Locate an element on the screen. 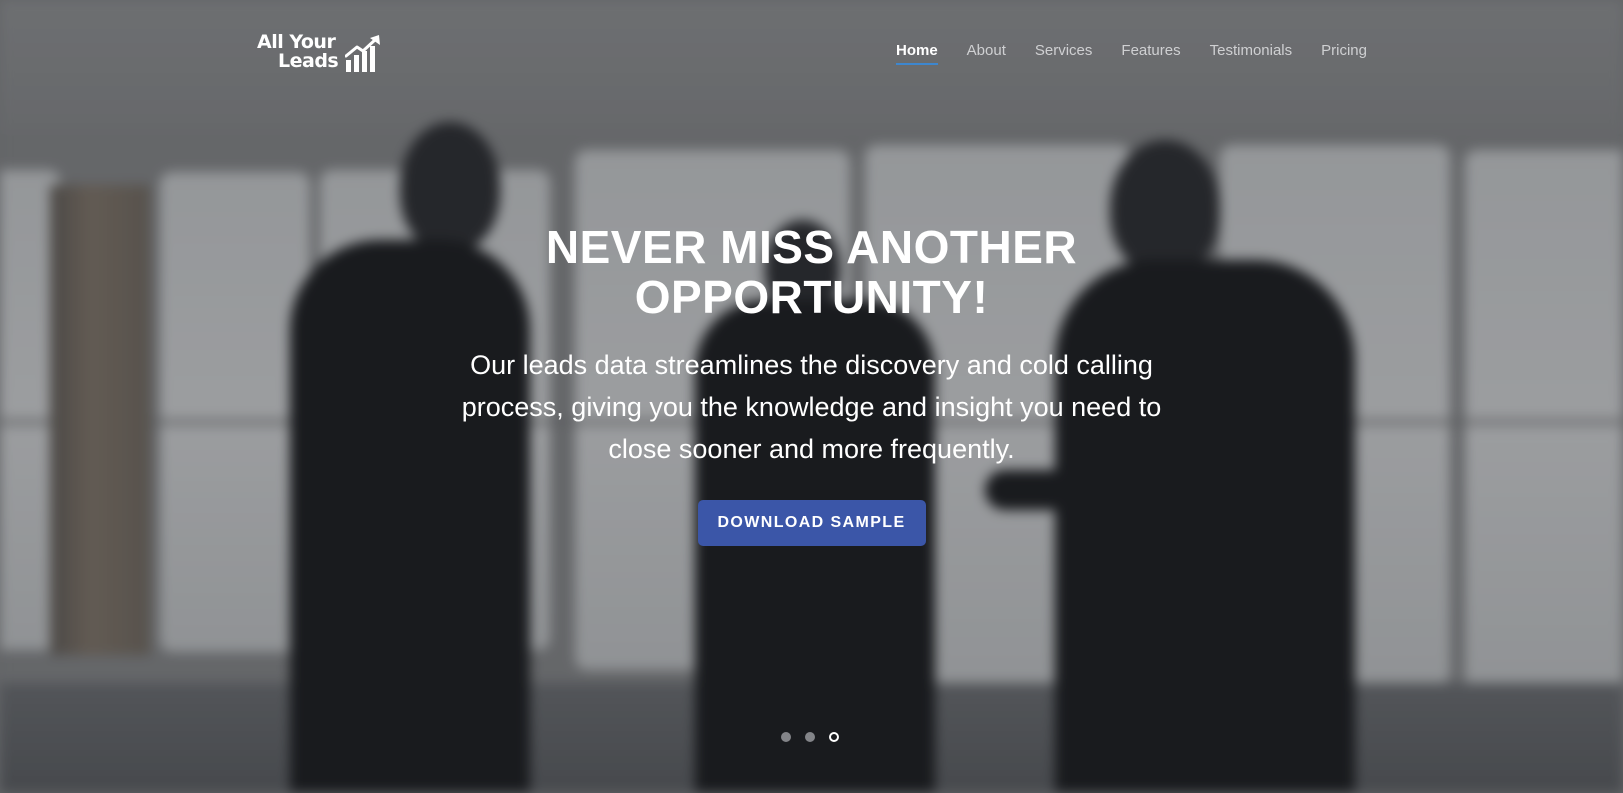 This screenshot has height=793, width=1623. hero-headline: NEVER MISS ANOTHER OPPORTUNITY! is located at coordinates (812, 272).